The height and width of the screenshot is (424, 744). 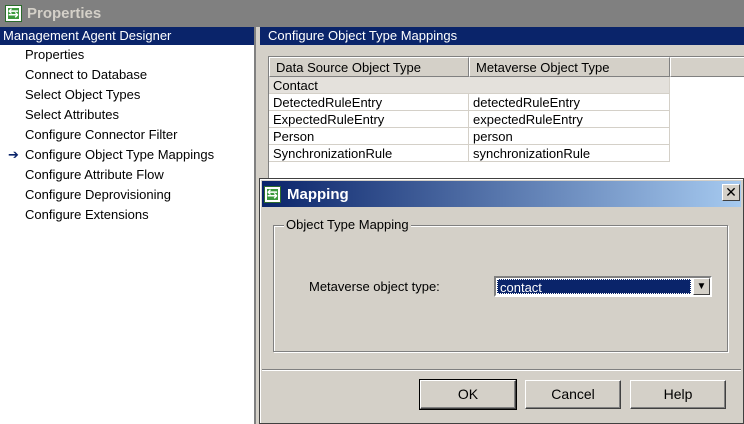 What do you see at coordinates (594, 287) in the screenshot?
I see `select-value: contact` at bounding box center [594, 287].